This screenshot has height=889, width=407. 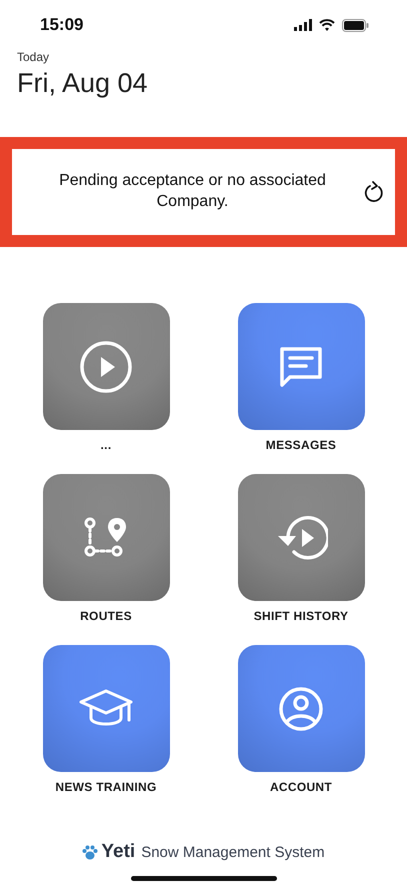 I want to click on signal-icon, so click(x=303, y=25).